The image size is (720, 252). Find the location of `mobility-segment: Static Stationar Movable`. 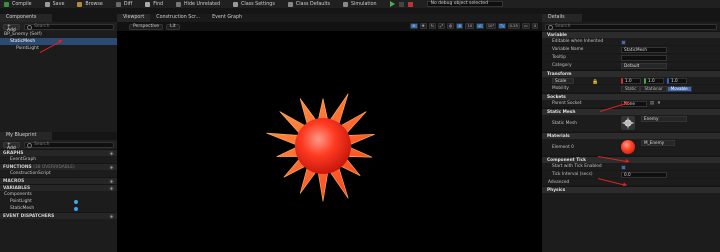

mobility-segment: Static Stationar Movable is located at coordinates (656, 89).